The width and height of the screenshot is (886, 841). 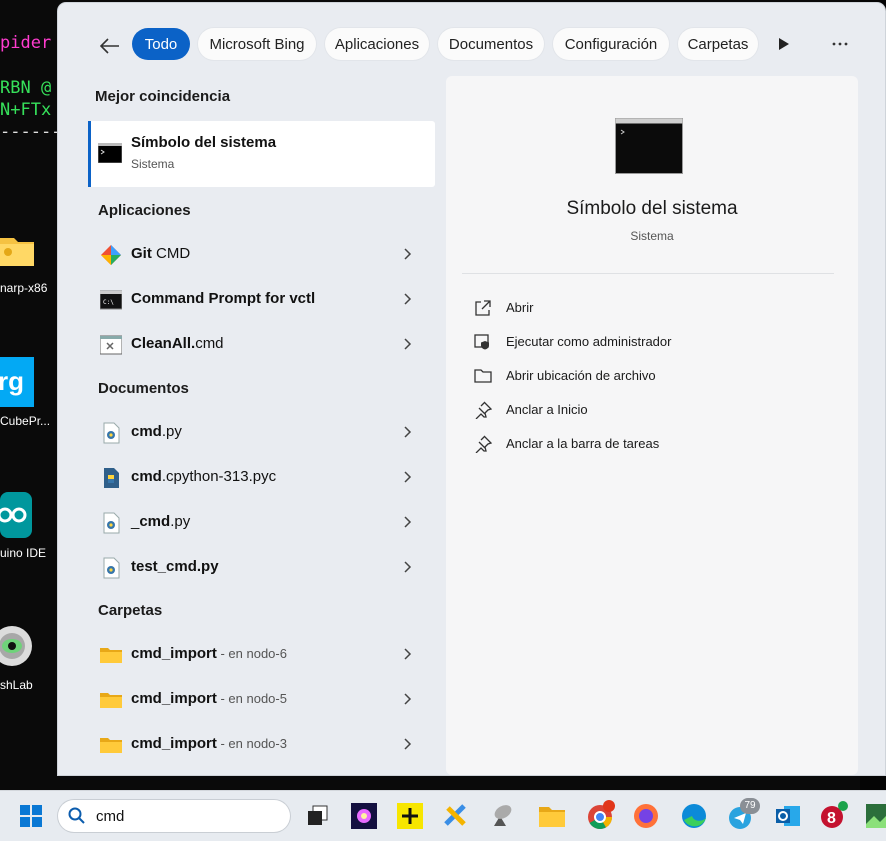 I want to click on open-external-icon, so click(x=483, y=308).